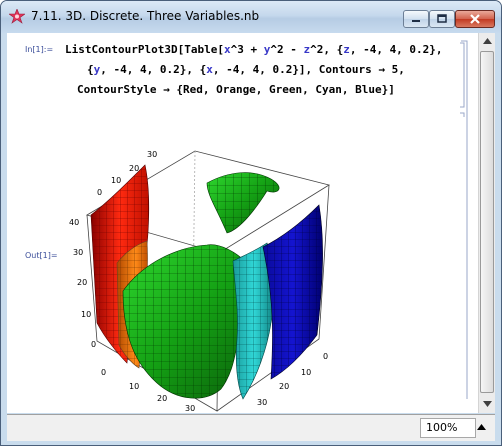  I want to click on title-bar: 7.11. 3D. Discrete. Three Variables.nb, so click(251, 17).